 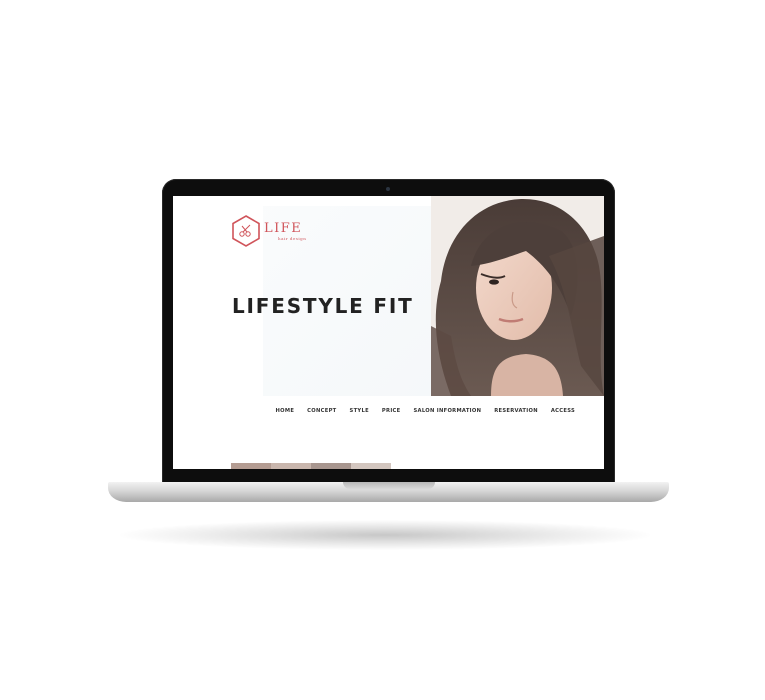 What do you see at coordinates (562, 411) in the screenshot?
I see `nav-item-access: ACCESS` at bounding box center [562, 411].